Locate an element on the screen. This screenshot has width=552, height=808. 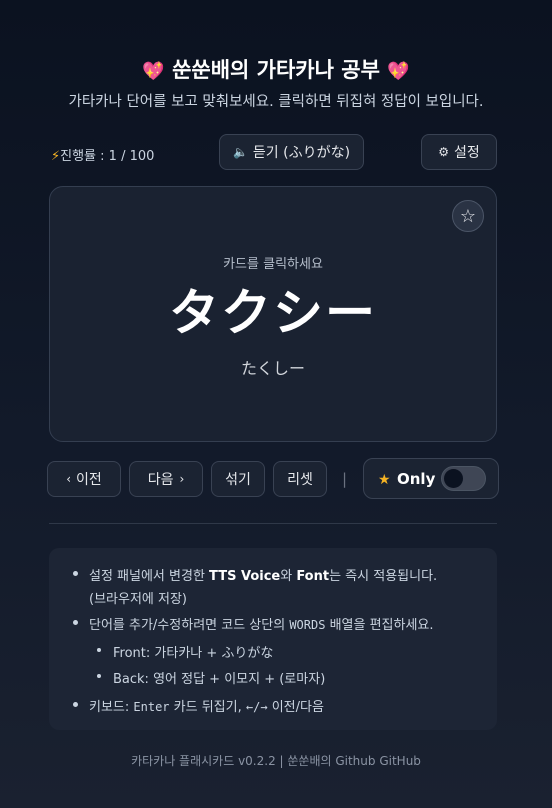
next-button-label: 다음 is located at coordinates (160, 480).